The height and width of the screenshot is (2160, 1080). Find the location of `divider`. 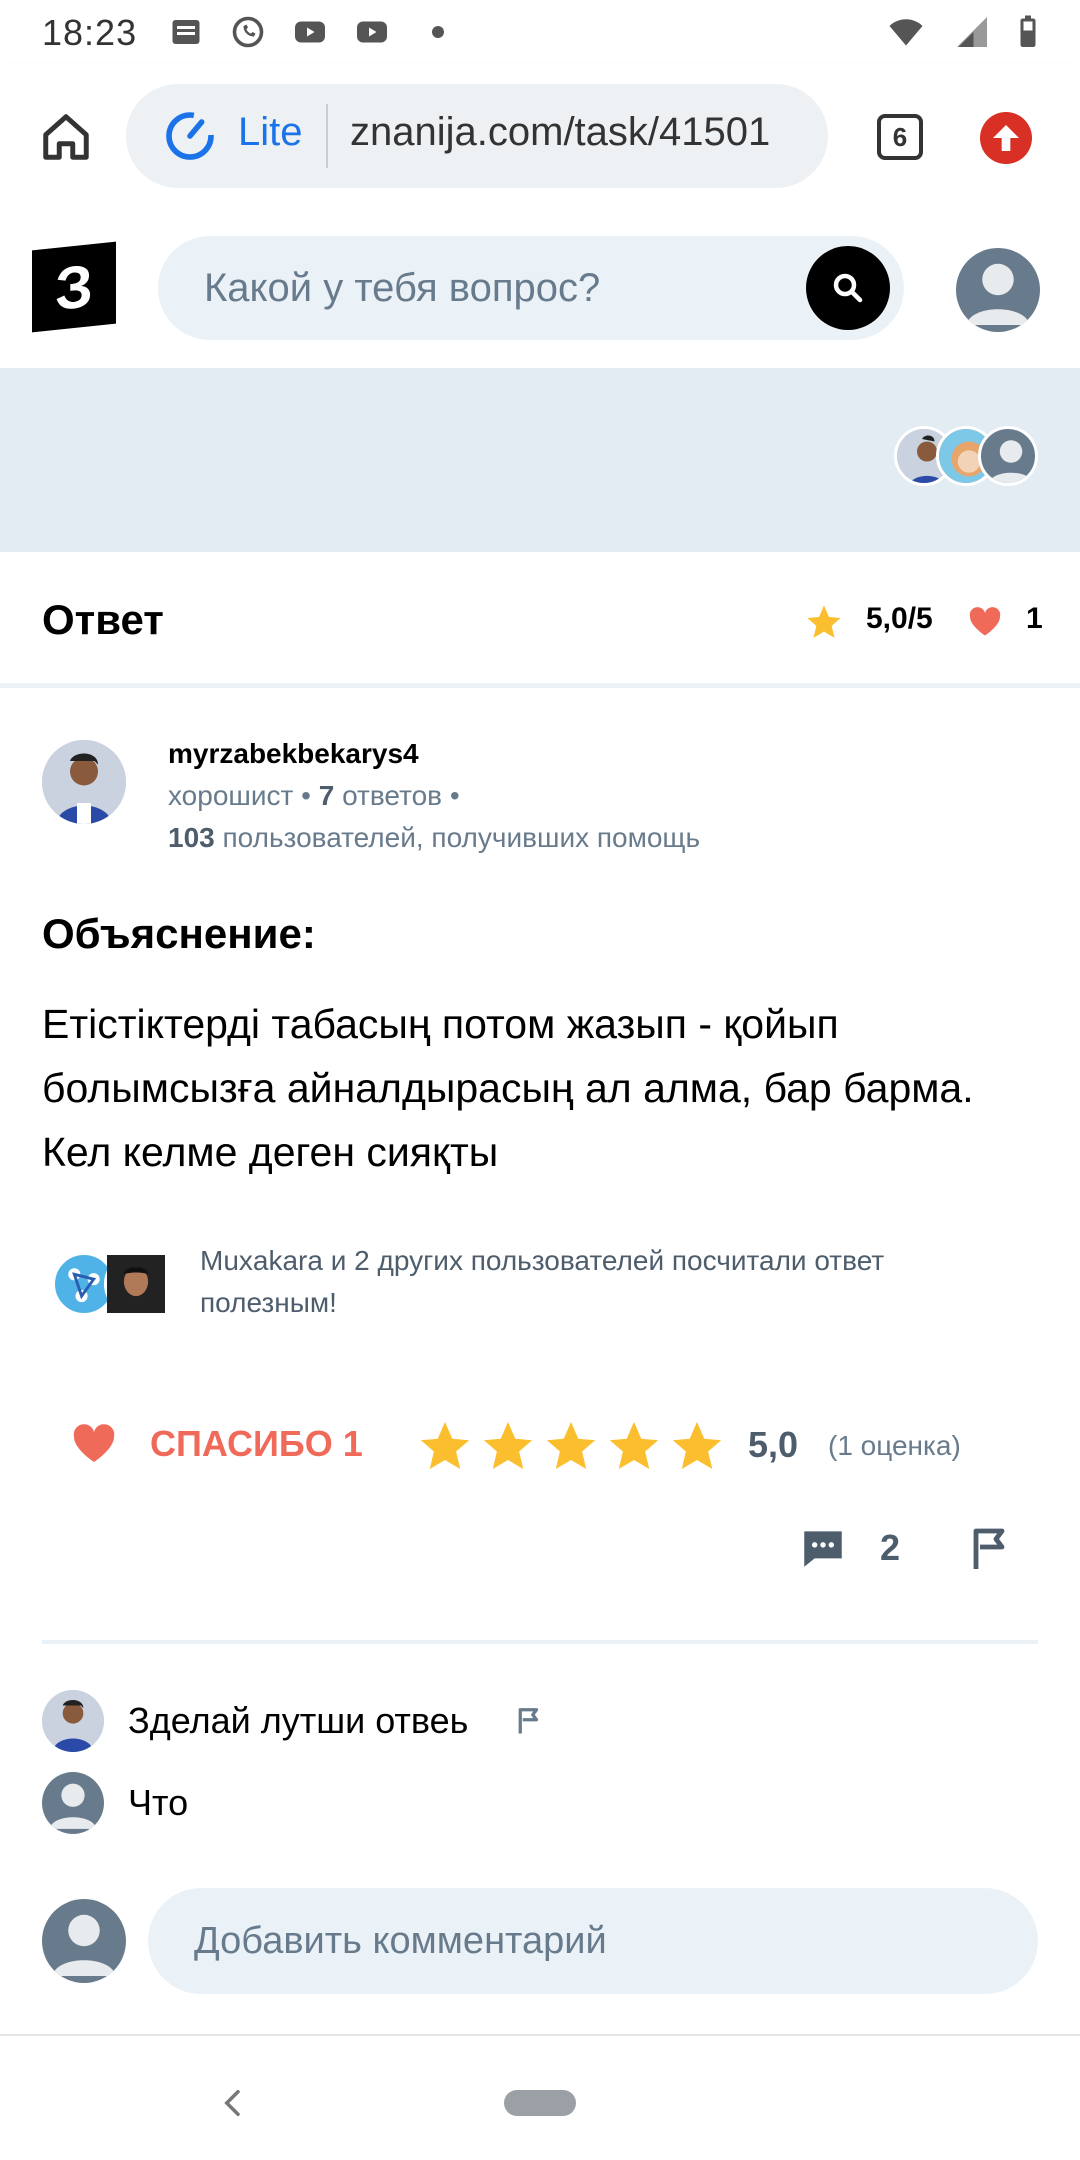

divider is located at coordinates (540, 1642).